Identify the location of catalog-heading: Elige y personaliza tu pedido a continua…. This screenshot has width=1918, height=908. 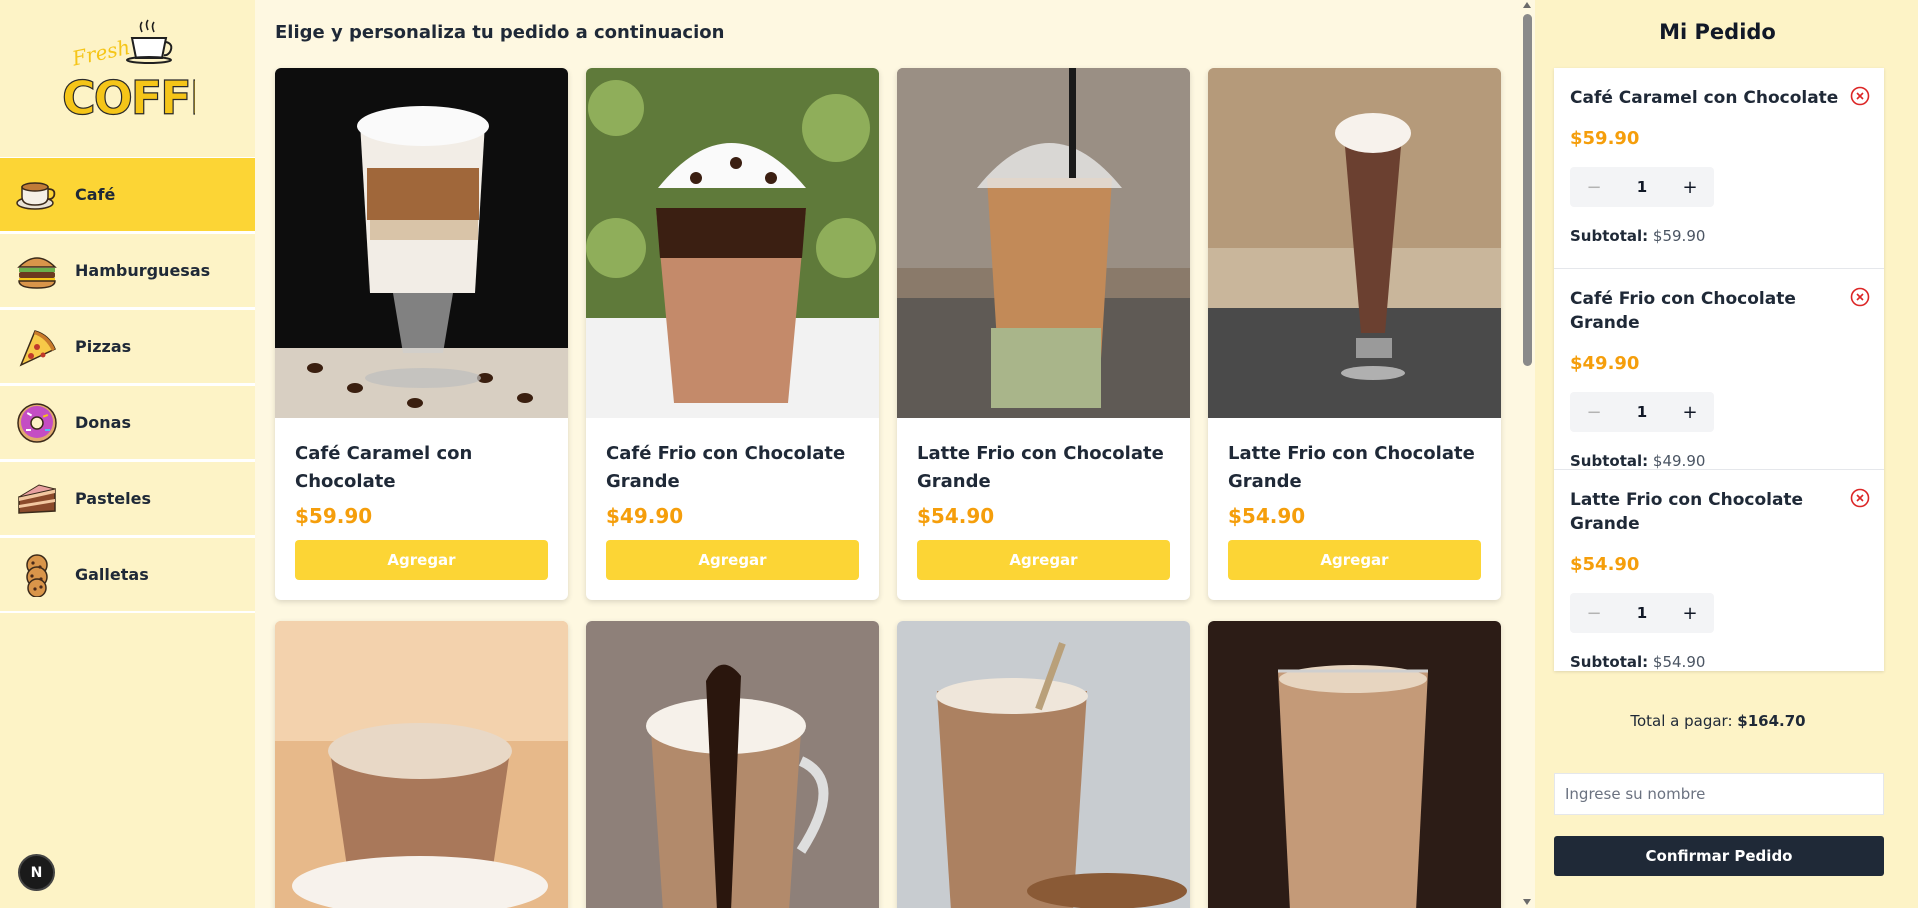
(500, 32).